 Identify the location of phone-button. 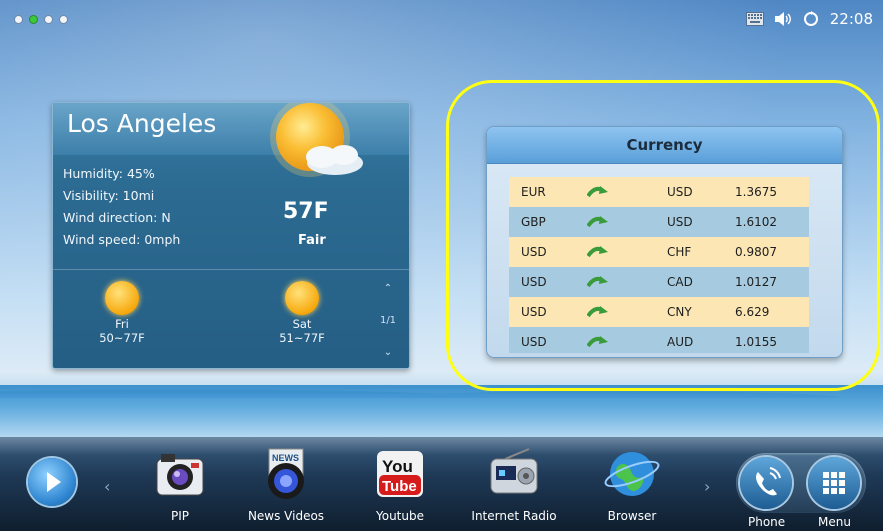
(766, 483).